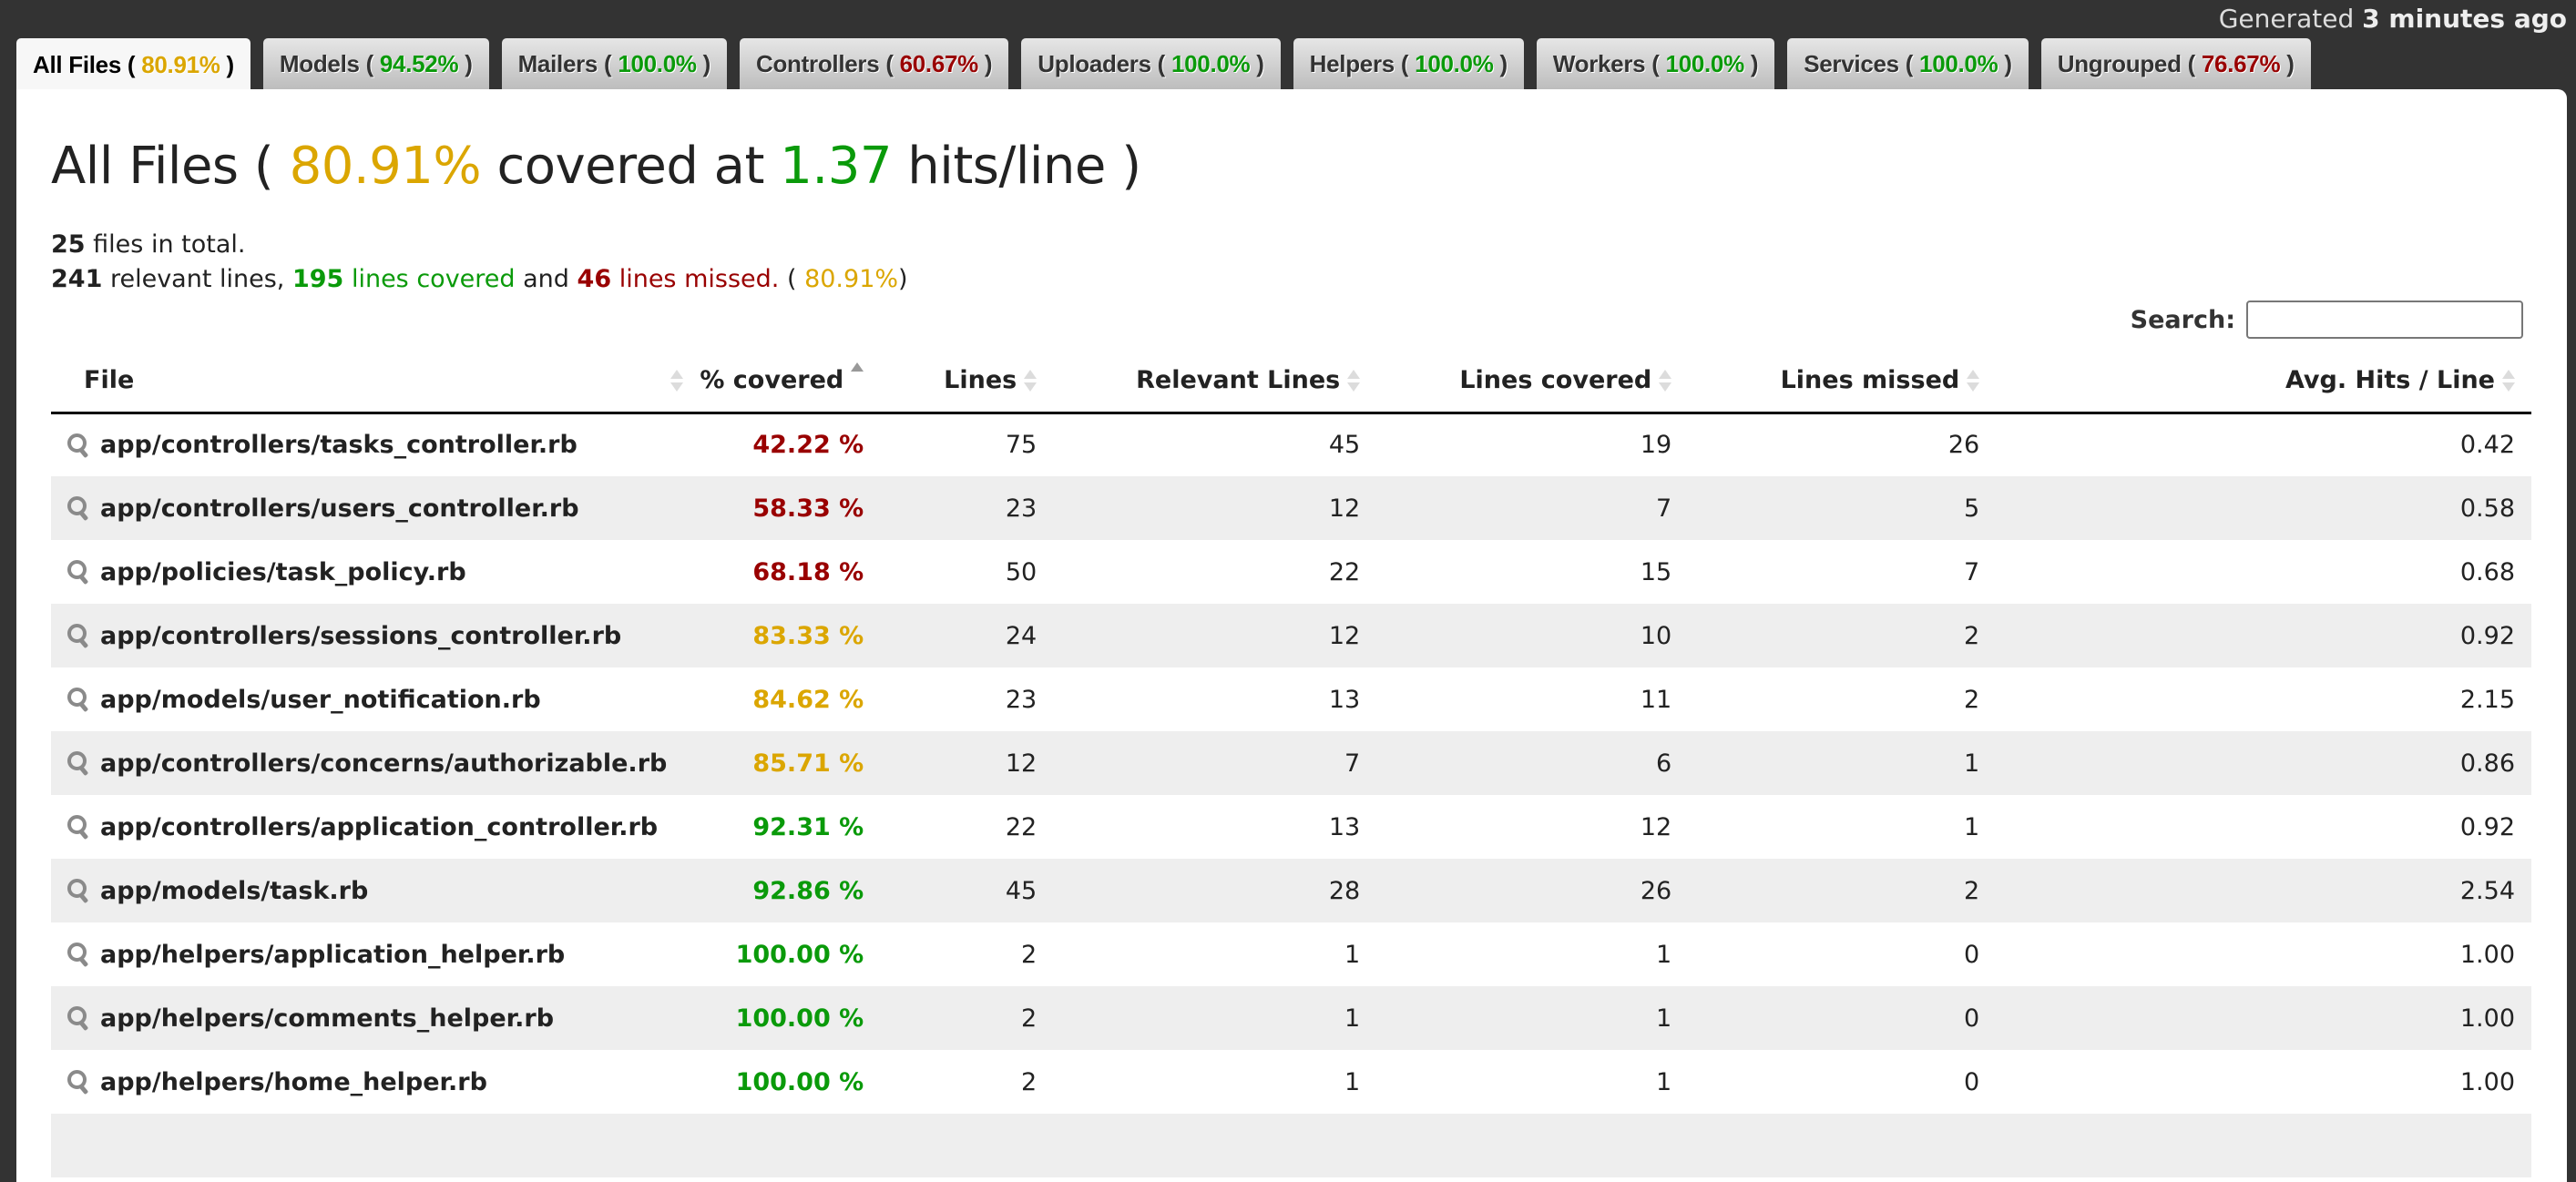 The image size is (2576, 1182). What do you see at coordinates (1408, 63) in the screenshot?
I see `tab-helpers: Helpers ( 100.0% )` at bounding box center [1408, 63].